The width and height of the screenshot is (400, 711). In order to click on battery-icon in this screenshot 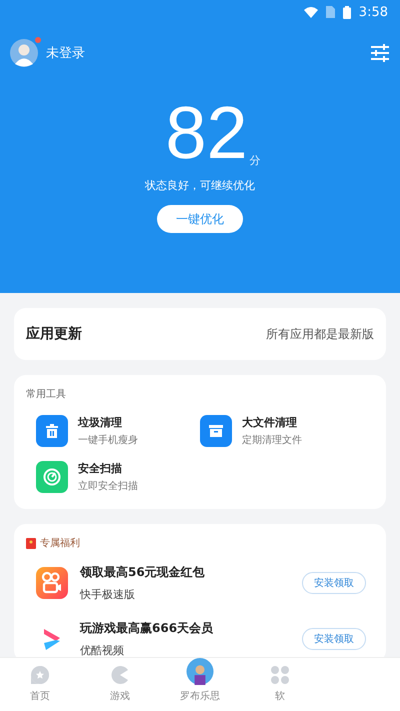, I will do `click(346, 12)`.